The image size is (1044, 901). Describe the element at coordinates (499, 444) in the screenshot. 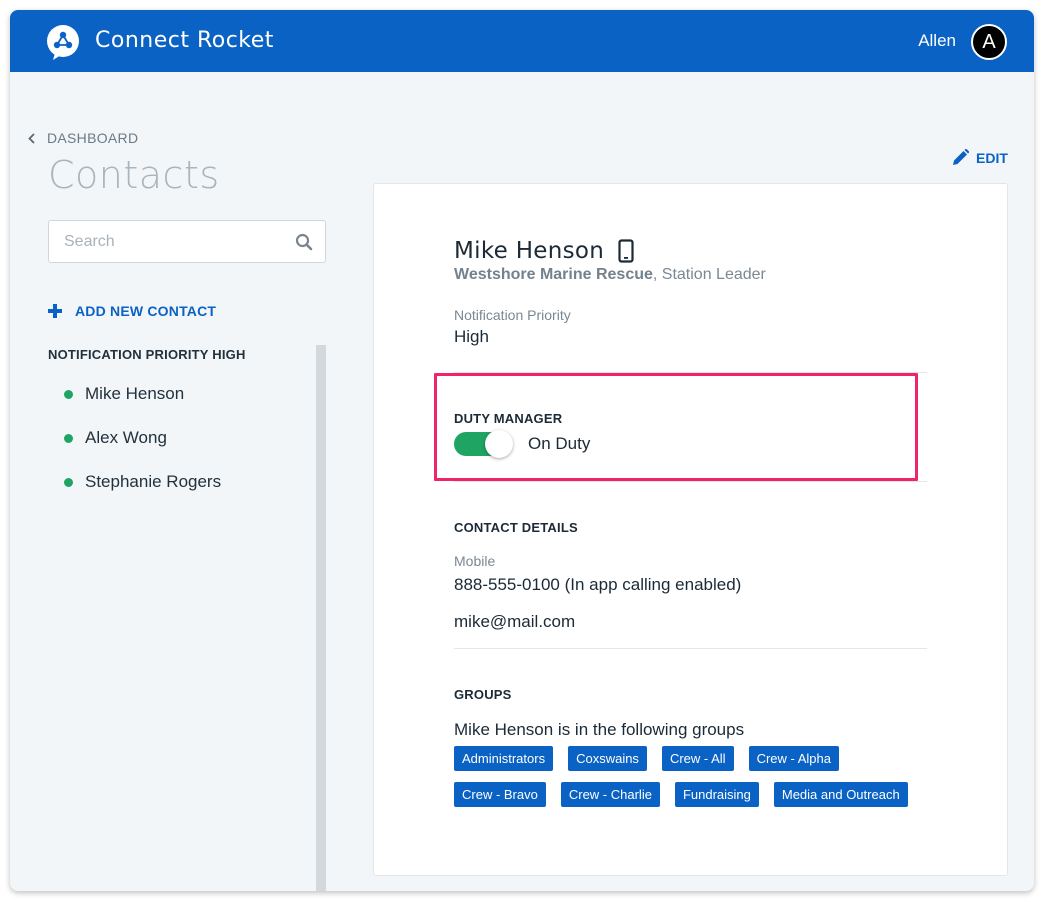

I see `toggle-knob` at that location.